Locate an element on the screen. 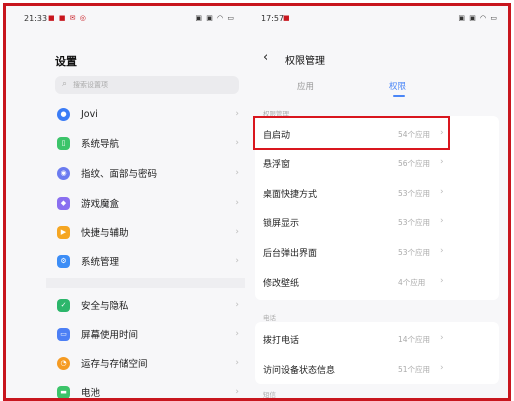 Image resolution: width=514 pixels, height=401 pixels. app-count: 56个应用 is located at coordinates (414, 163).